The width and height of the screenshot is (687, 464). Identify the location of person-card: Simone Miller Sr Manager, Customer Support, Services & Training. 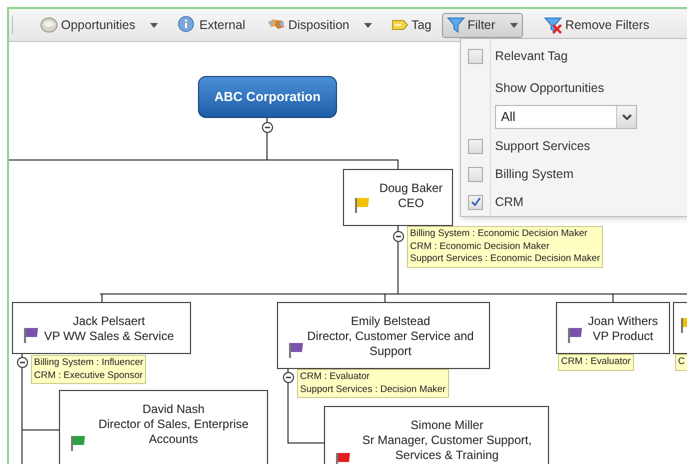
(436, 435).